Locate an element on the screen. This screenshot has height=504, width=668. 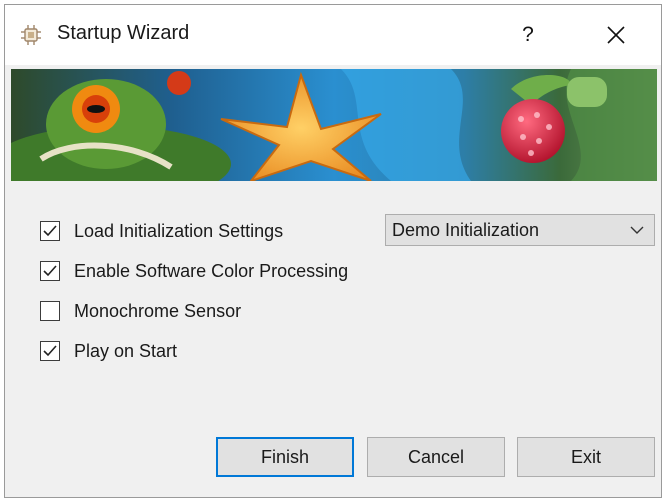
finish-button: Finish is located at coordinates (285, 457).